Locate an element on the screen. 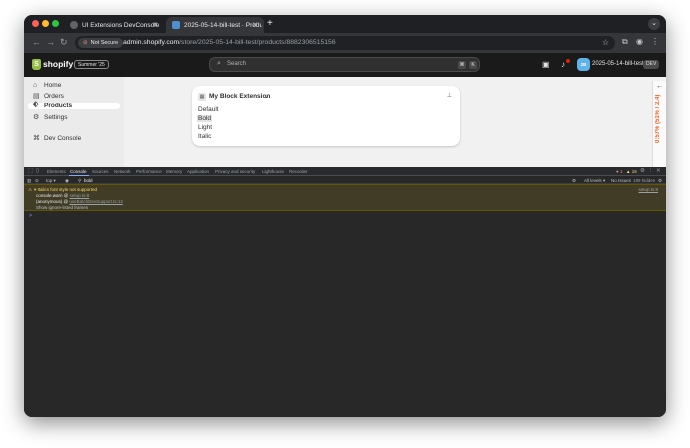  tab-title: 2025-05-14-bill-test · Produ is located at coordinates (223, 25).